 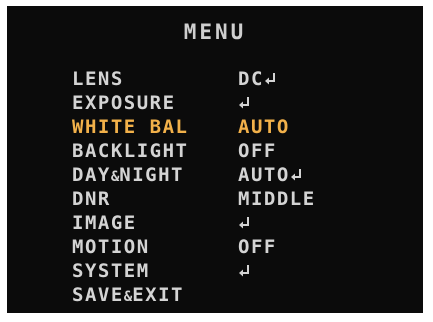 What do you see at coordinates (111, 247) in the screenshot?
I see `menu-item-label: MOTION` at bounding box center [111, 247].